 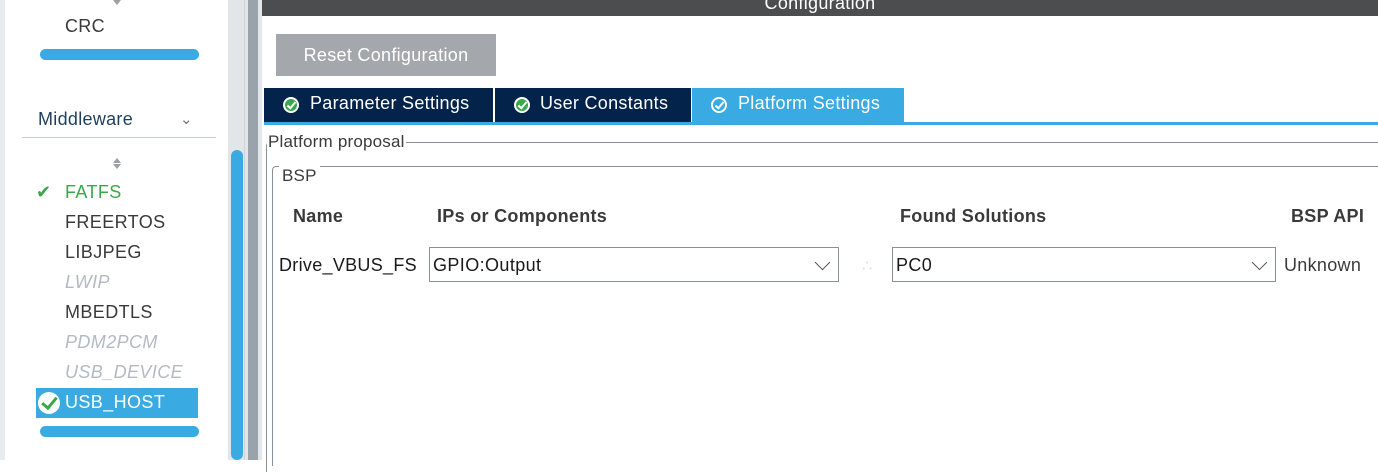 What do you see at coordinates (87, 282) in the screenshot?
I see `middleware-item-label: LWIP` at bounding box center [87, 282].